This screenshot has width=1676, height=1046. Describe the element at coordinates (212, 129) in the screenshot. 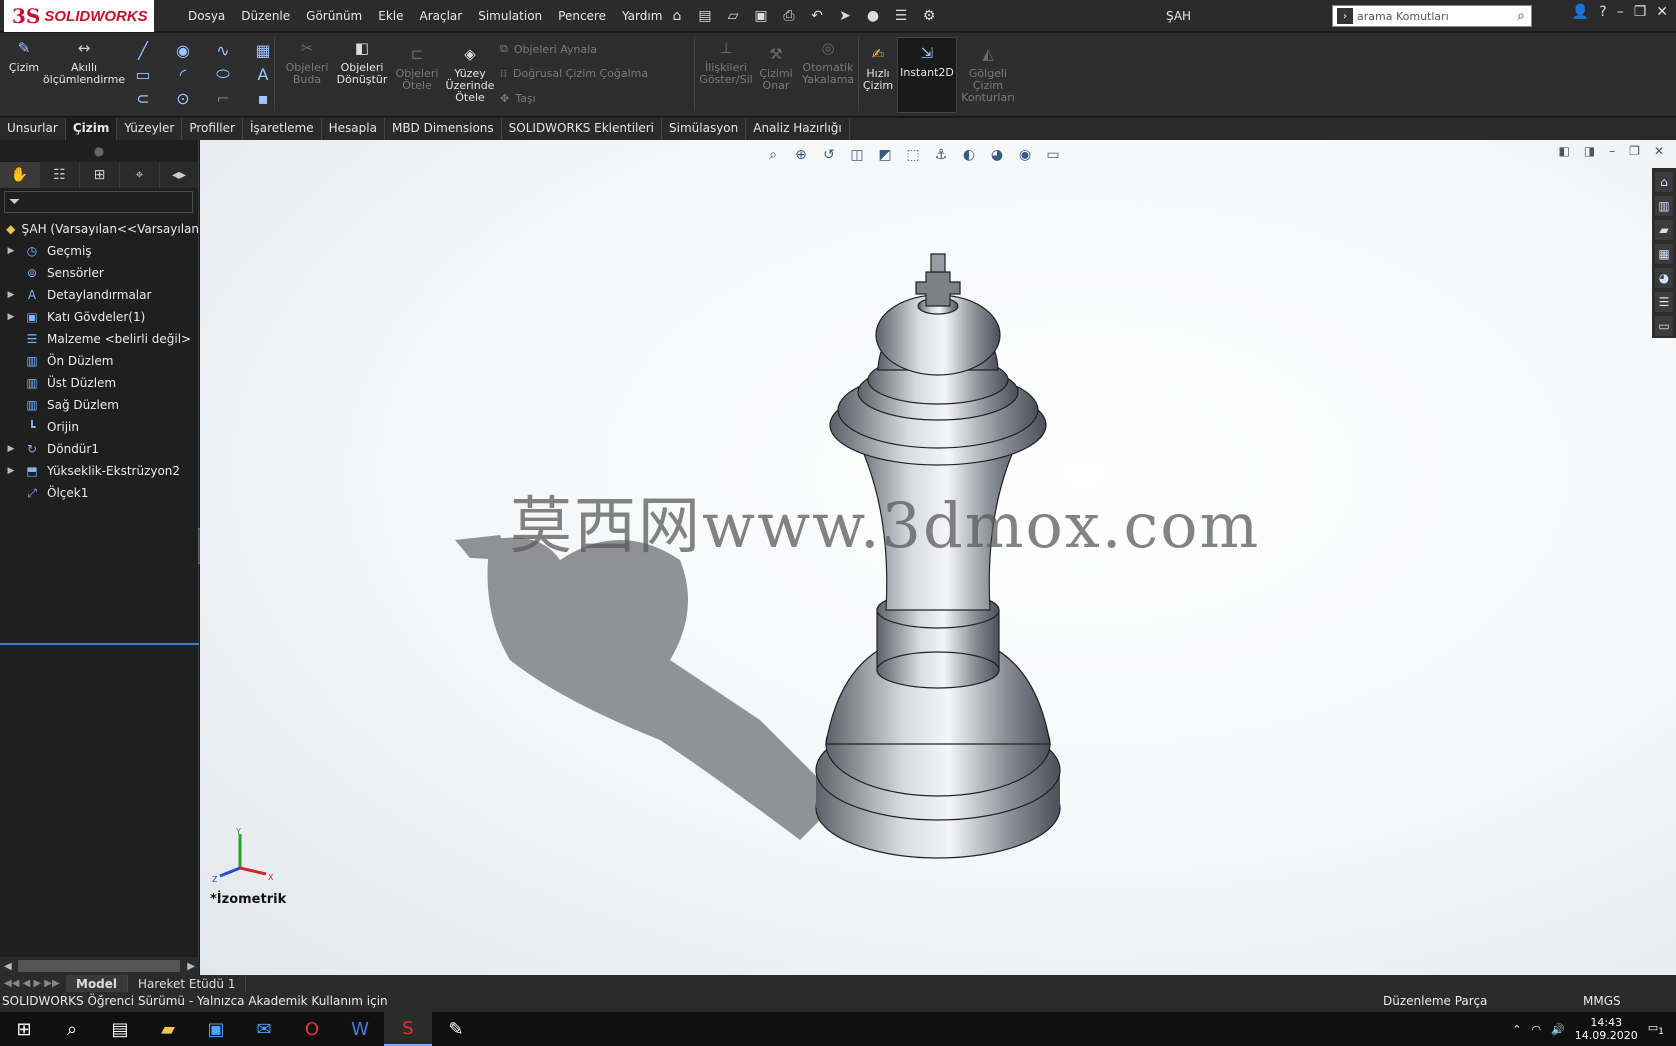

I see `tab-profiller: Profiller` at that location.